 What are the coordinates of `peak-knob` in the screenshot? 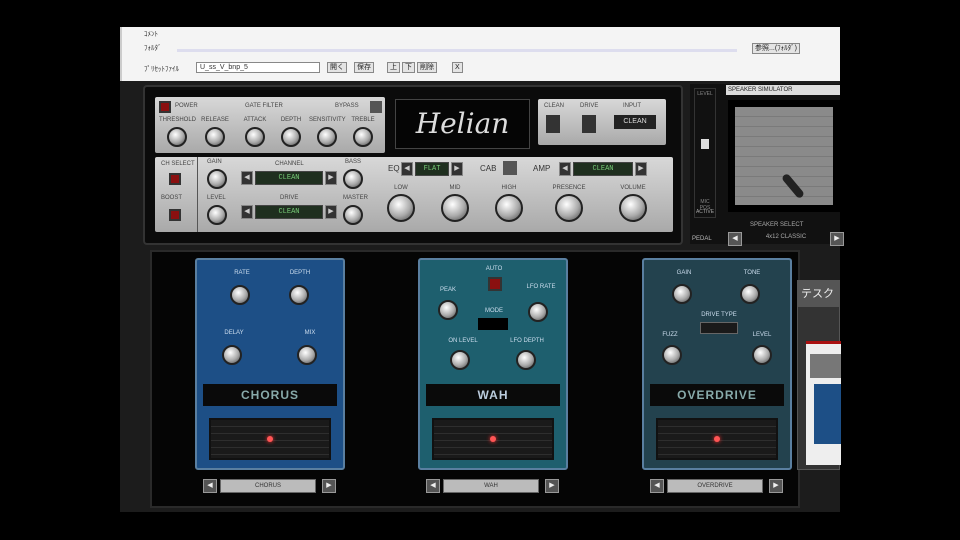 It's located at (448, 310).